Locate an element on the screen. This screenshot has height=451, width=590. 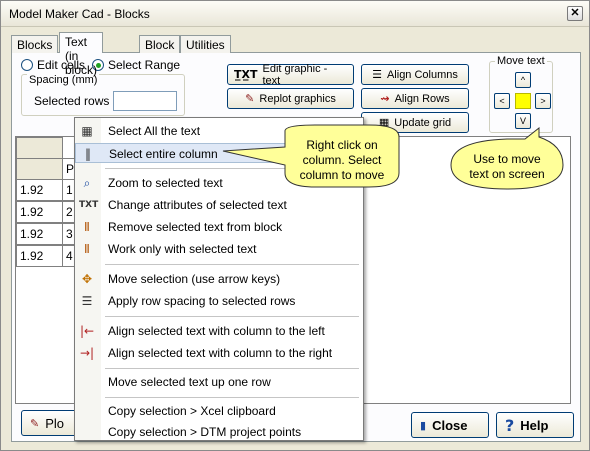
column-callout-line-1: Right click on is located at coordinates (341, 145).